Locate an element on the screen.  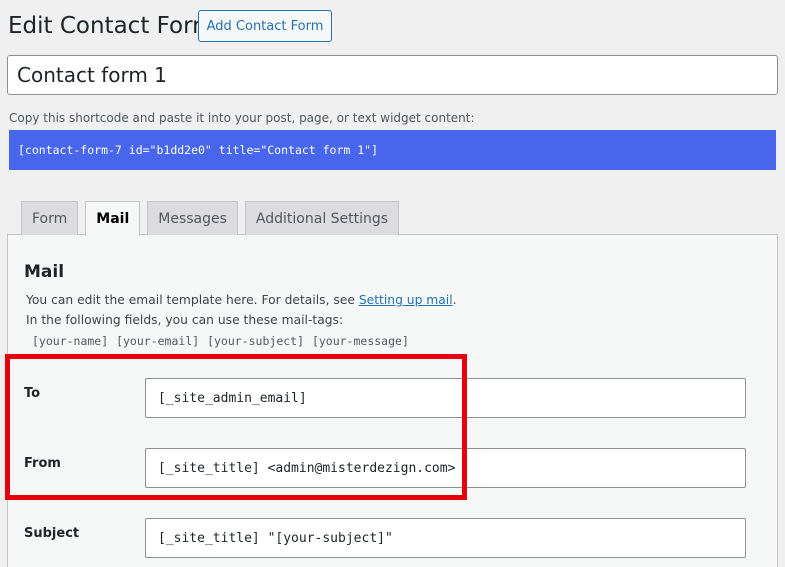
tab-mail: Mail is located at coordinates (113, 218).